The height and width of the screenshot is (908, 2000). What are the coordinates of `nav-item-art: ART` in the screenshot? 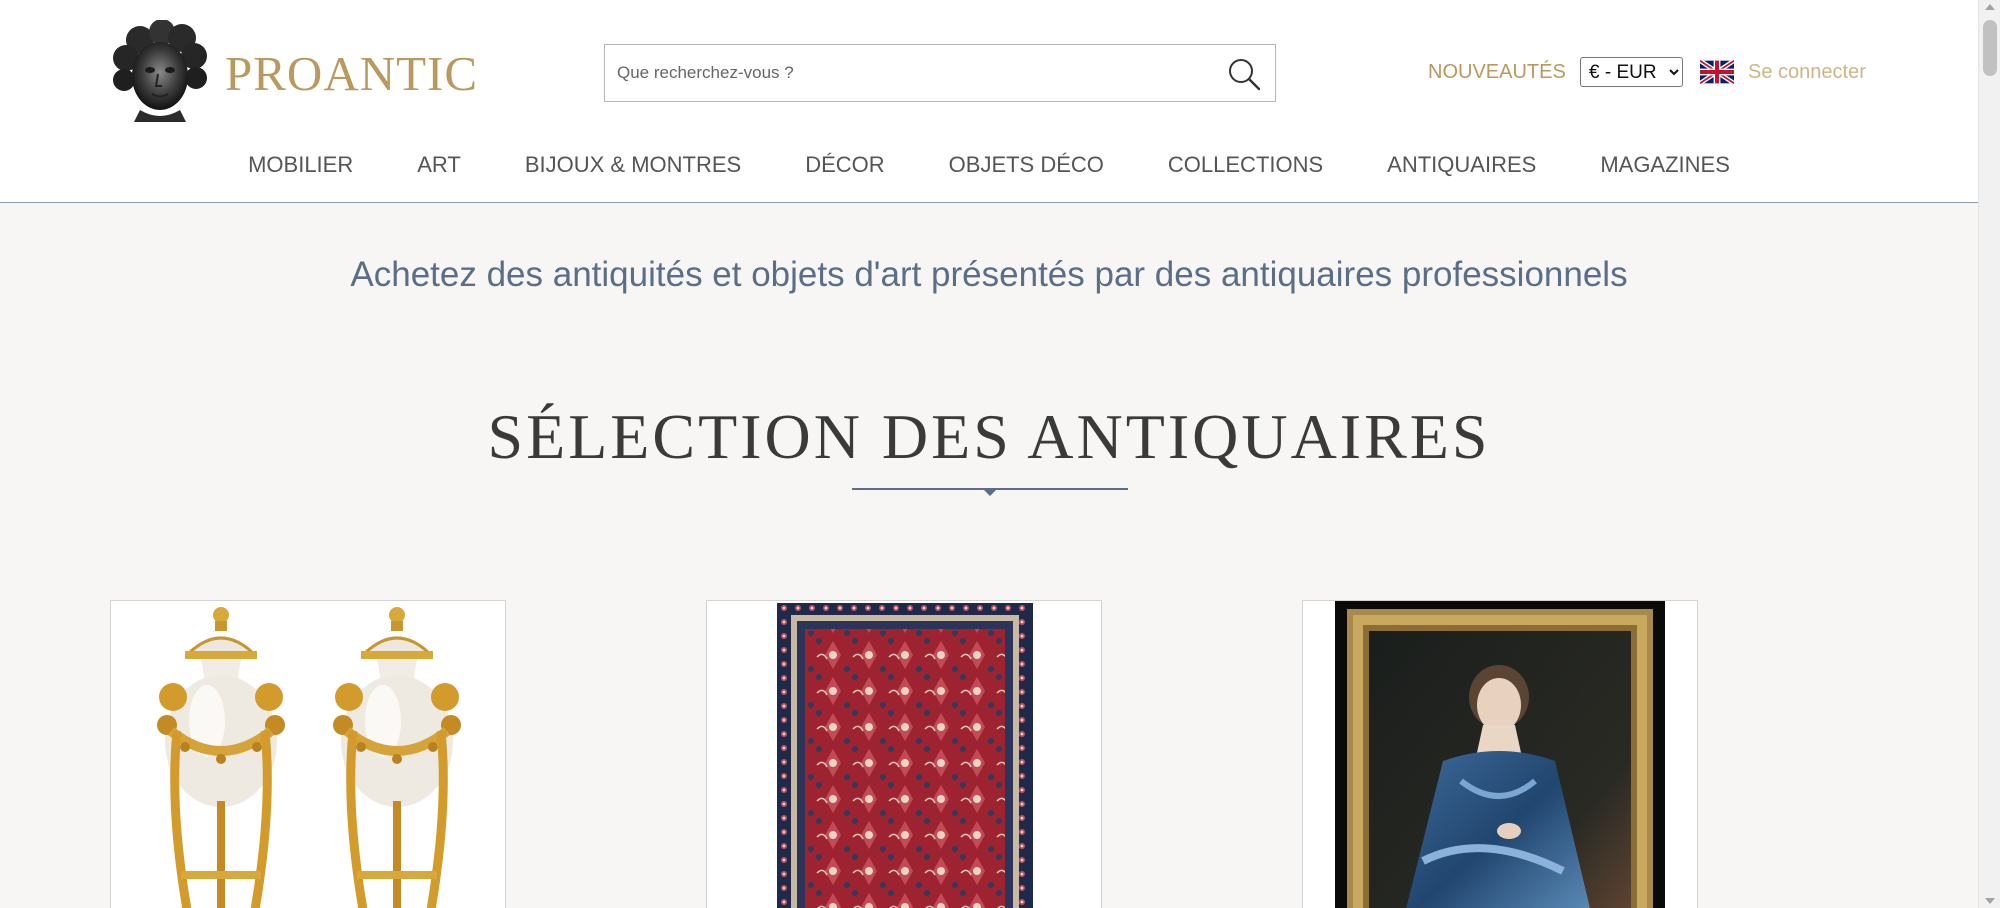 It's located at (439, 165).